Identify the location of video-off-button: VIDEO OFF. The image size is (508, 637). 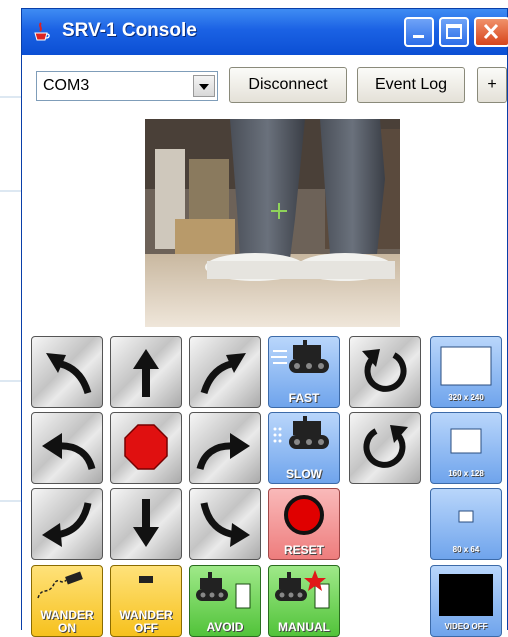
(466, 601).